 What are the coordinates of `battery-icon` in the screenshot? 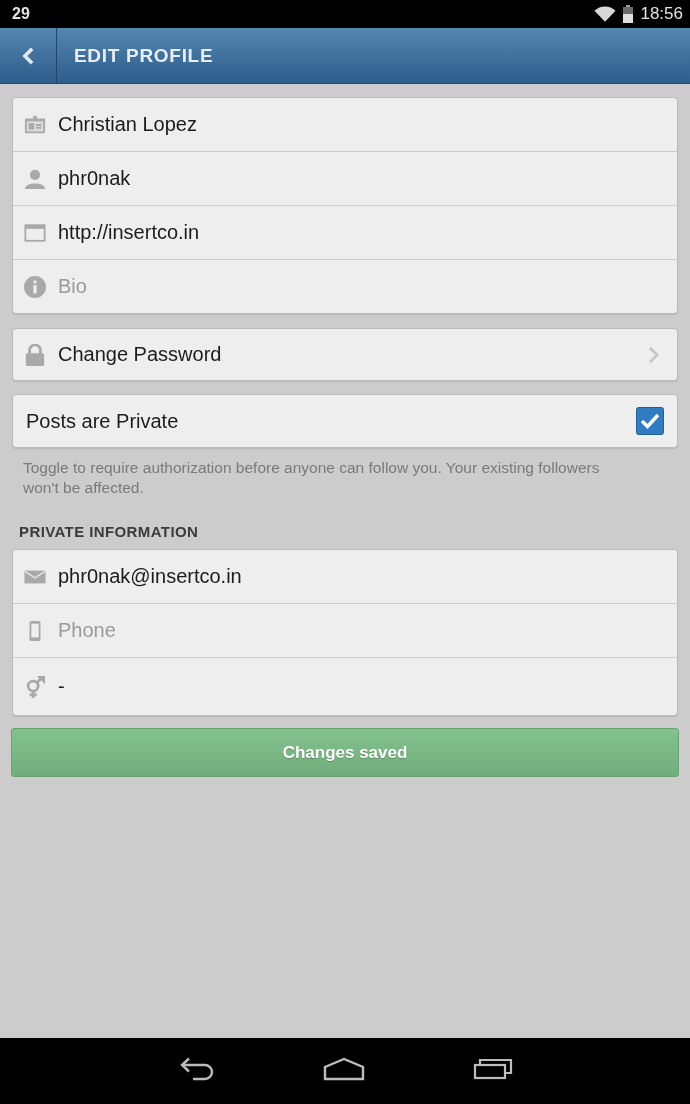 It's located at (628, 14).